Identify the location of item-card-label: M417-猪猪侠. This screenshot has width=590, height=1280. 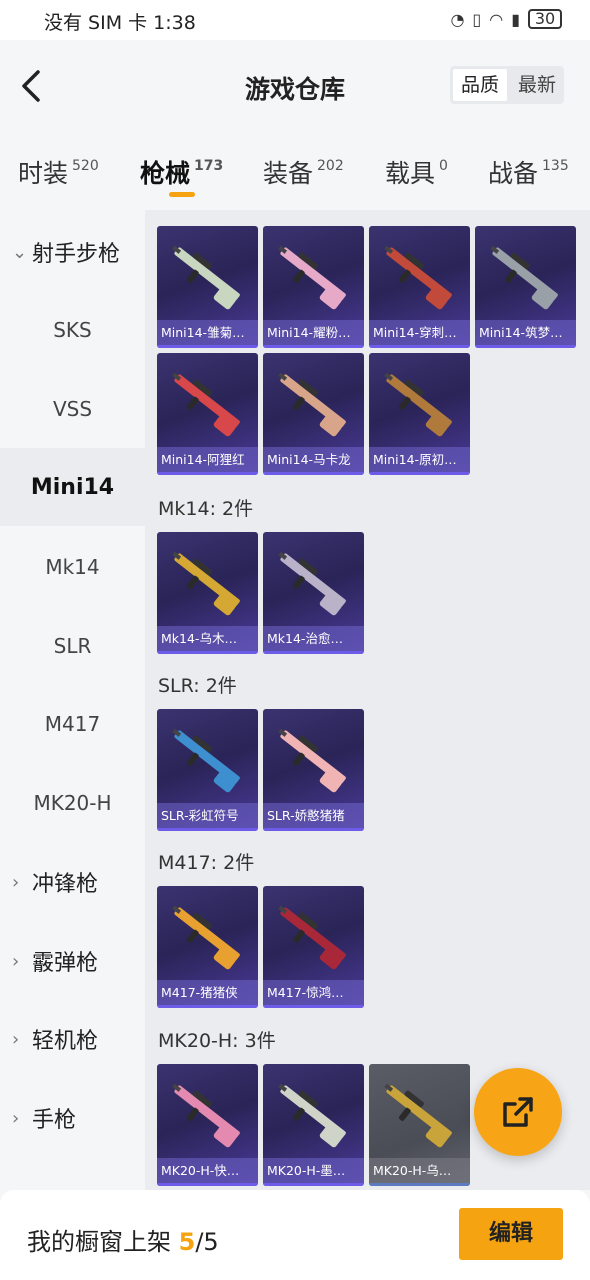
(207, 994).